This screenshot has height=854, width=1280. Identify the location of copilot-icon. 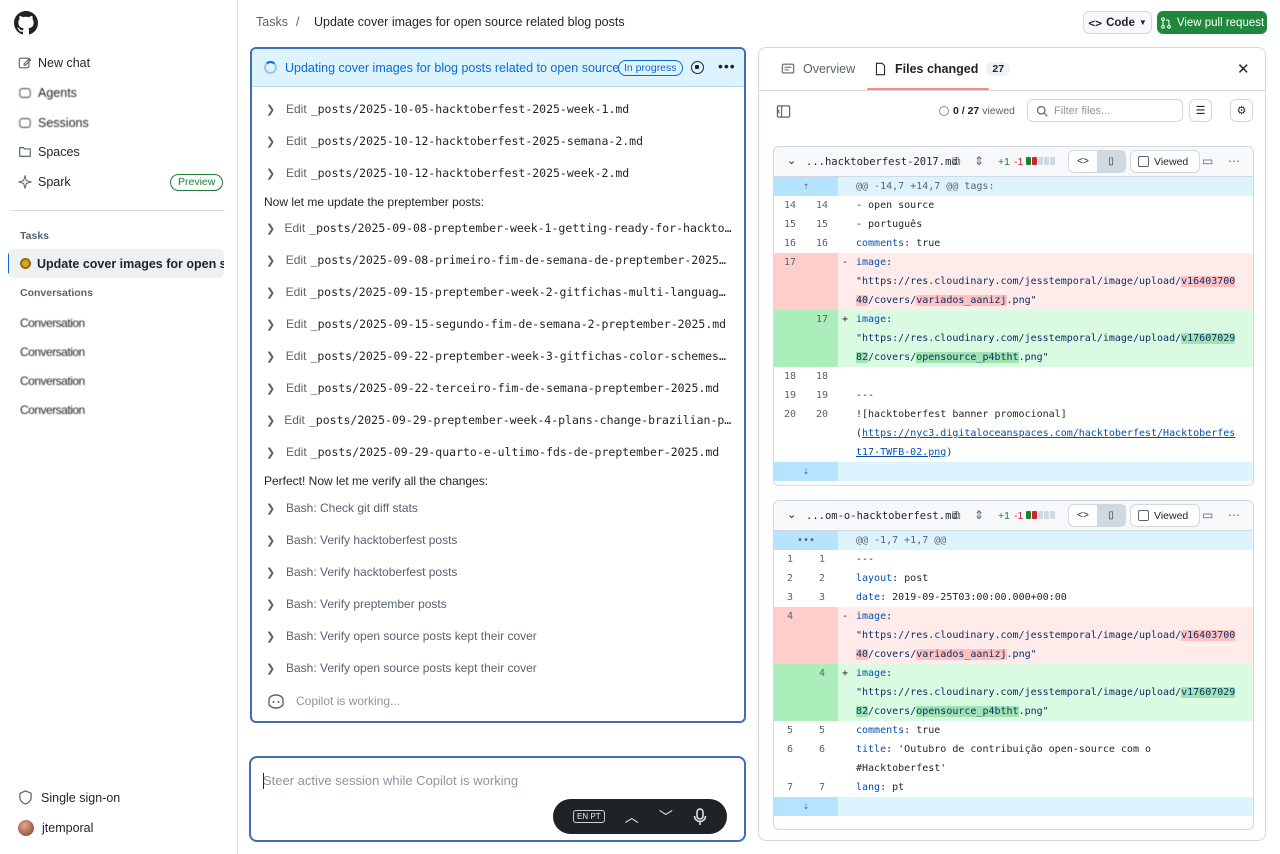
(276, 701).